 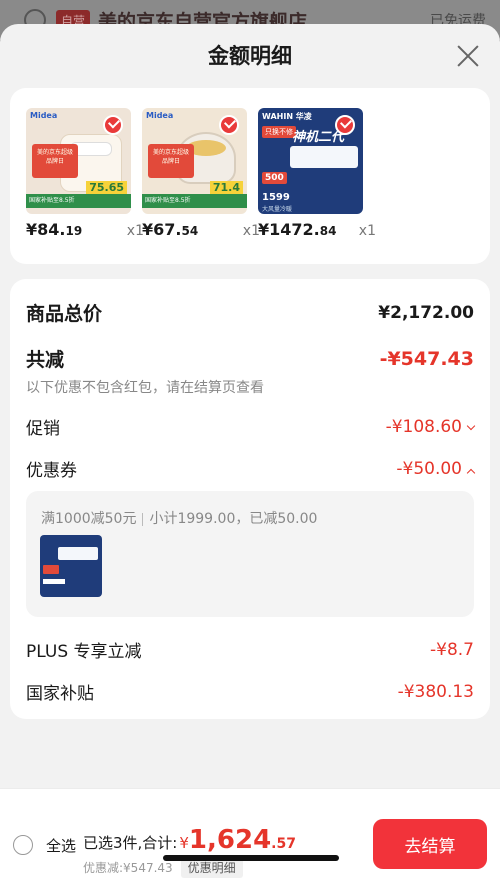 I want to click on product-thumbnail: Midea 美的京东超级品牌日 71.4 国家补贴至8.5折, so click(x=194, y=161).